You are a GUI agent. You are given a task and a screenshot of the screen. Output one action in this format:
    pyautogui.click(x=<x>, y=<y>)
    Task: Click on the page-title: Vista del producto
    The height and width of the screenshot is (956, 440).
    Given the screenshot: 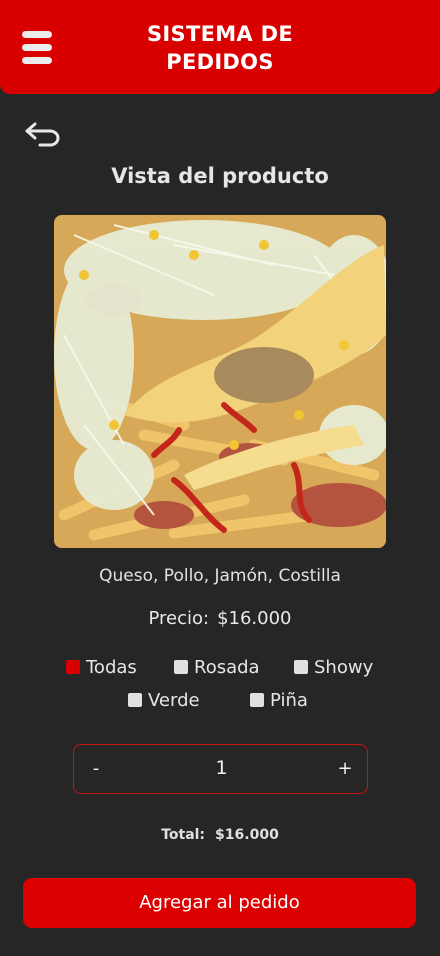 What is the action you would take?
    pyautogui.click(x=220, y=176)
    